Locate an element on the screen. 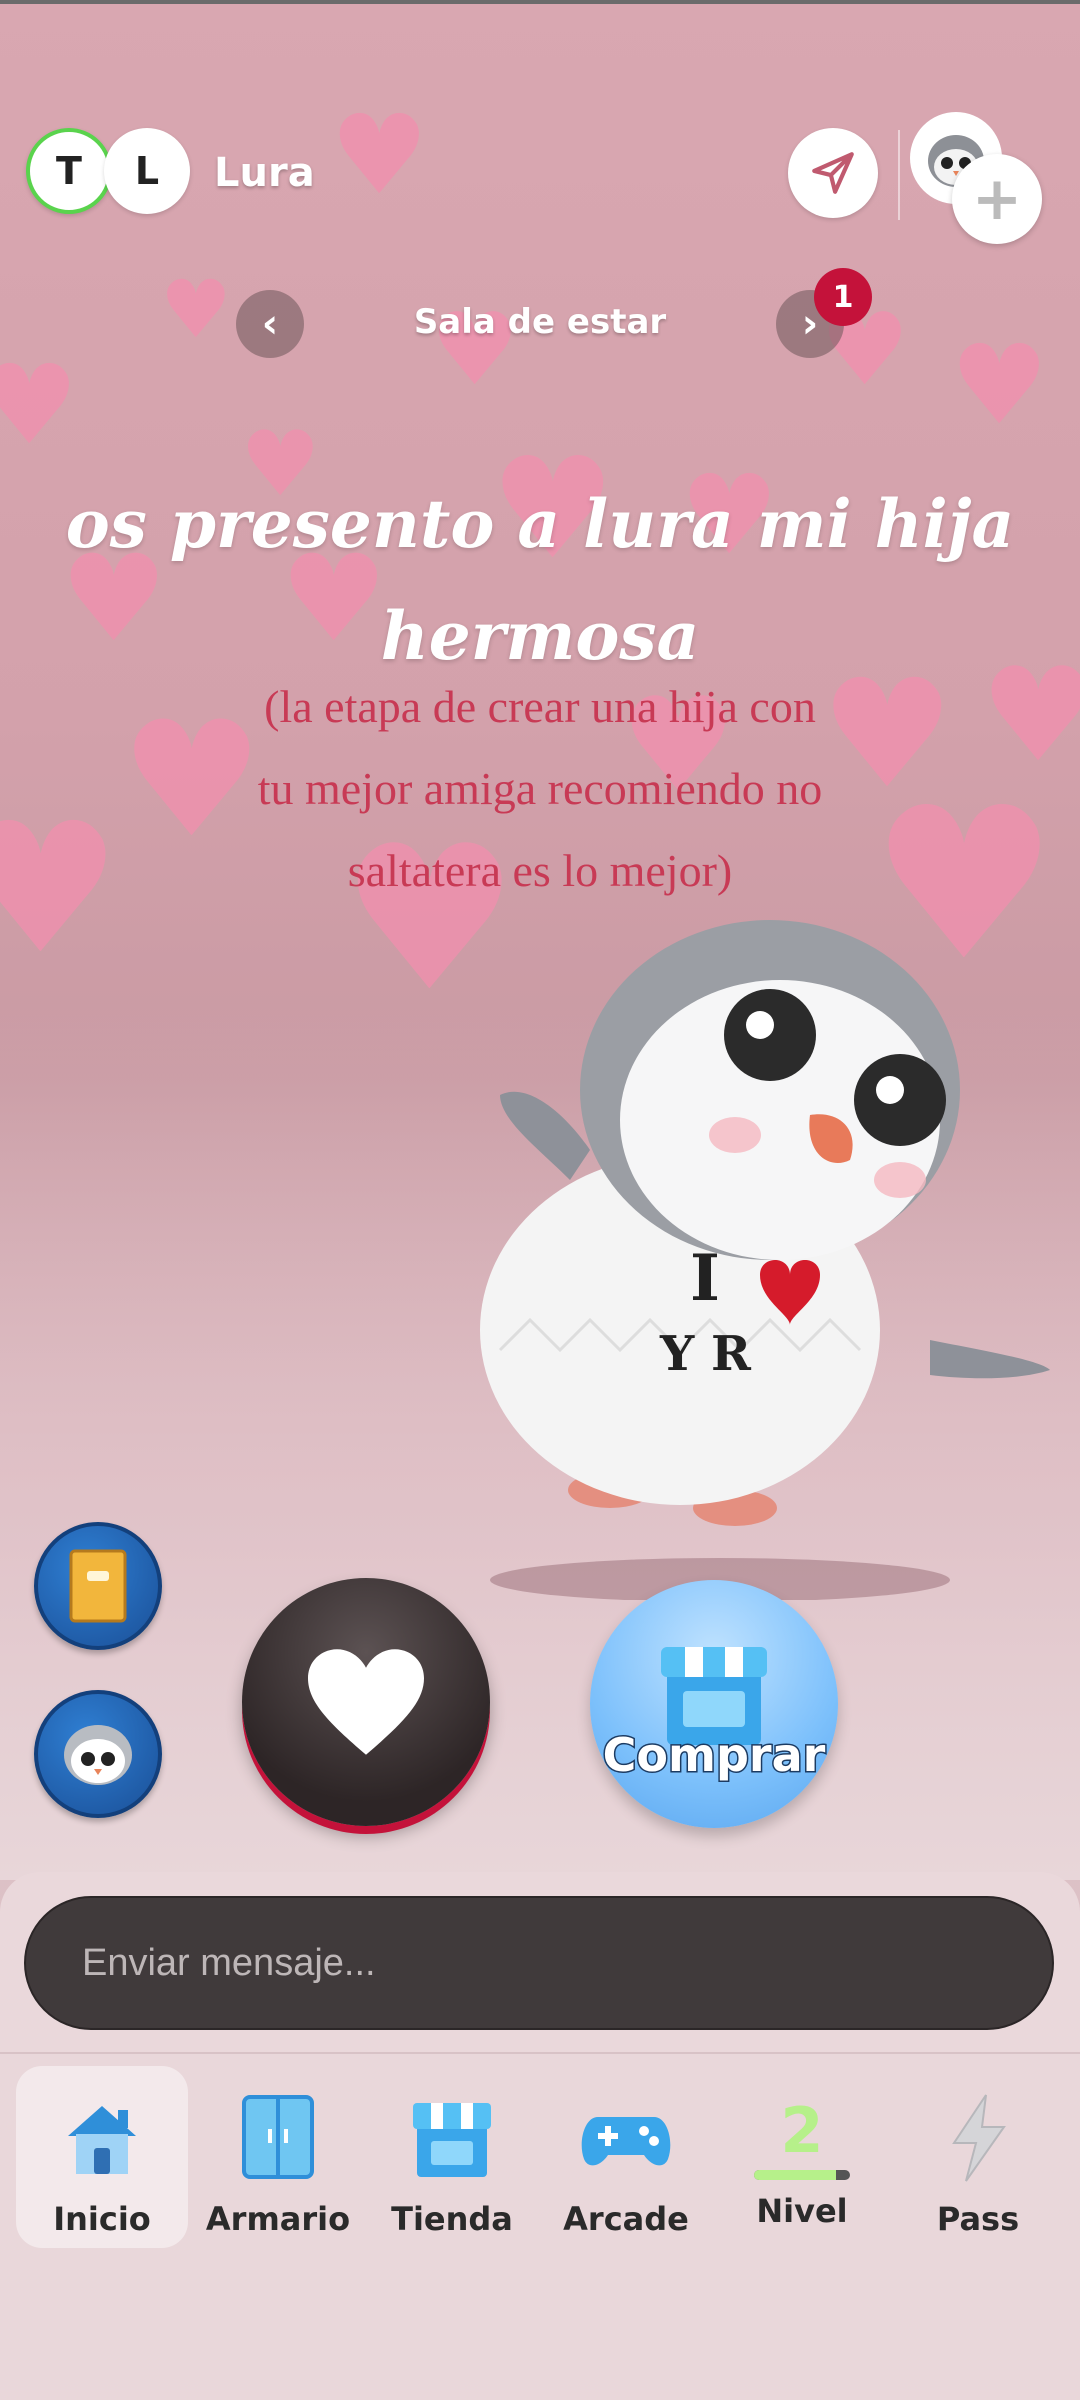 This screenshot has width=1080, height=2400. svg-text: Y R is located at coordinates (705, 1354).